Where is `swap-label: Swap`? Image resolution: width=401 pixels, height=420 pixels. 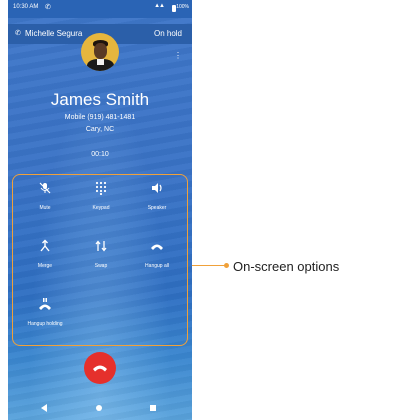
swap-label: Swap is located at coordinates (101, 266).